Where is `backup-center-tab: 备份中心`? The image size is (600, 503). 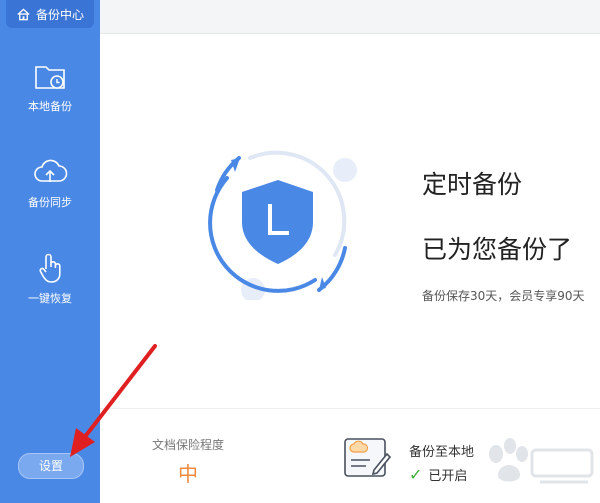
backup-center-tab: 备份中心 is located at coordinates (50, 14).